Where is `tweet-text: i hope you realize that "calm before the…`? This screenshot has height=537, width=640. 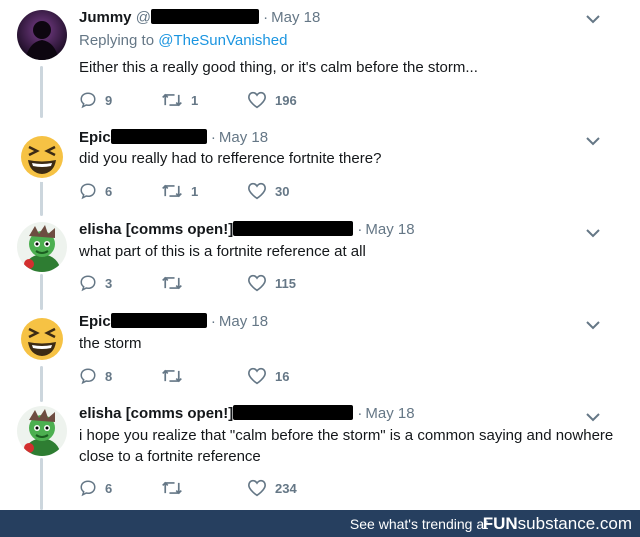
tweet-text: i hope you realize that "calm before the… is located at coordinates (346, 446).